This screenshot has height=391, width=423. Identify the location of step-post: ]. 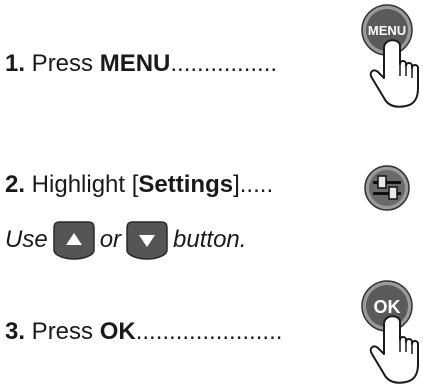
(236, 184).